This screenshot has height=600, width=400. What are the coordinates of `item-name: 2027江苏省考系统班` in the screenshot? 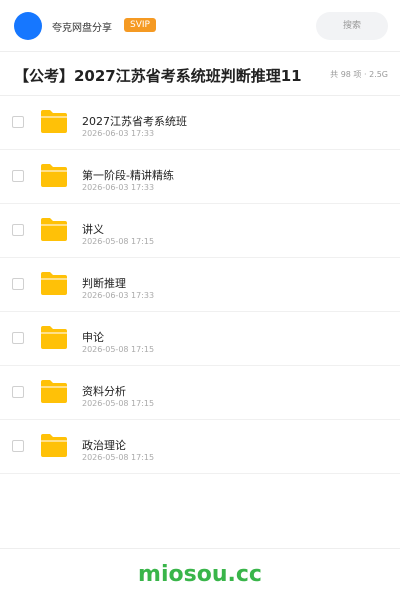 It's located at (134, 121).